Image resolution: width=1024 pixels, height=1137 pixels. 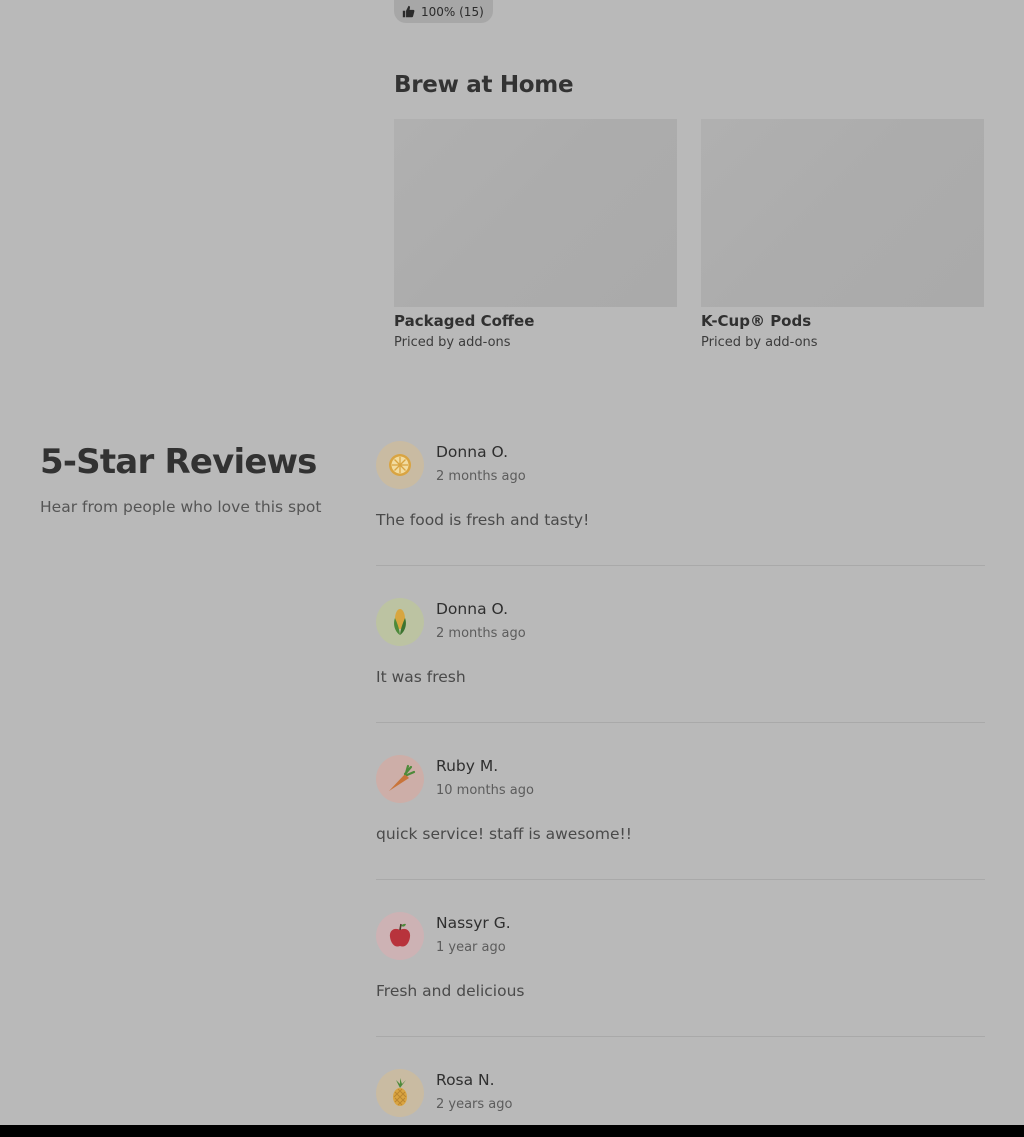 I want to click on review-author: Ruby M., so click(x=467, y=766).